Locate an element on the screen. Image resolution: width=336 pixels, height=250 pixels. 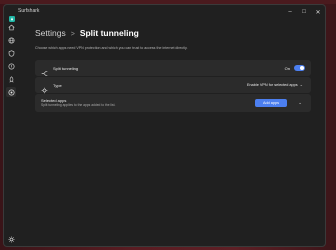
surfshark-logo-icon is located at coordinates (12, 15).